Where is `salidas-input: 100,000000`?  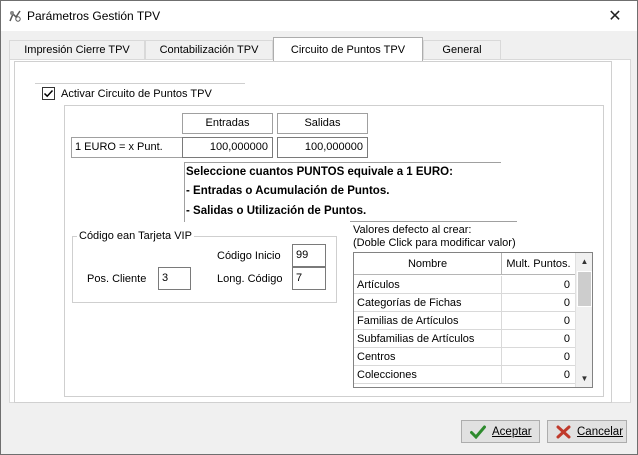 salidas-input: 100,000000 is located at coordinates (322, 147).